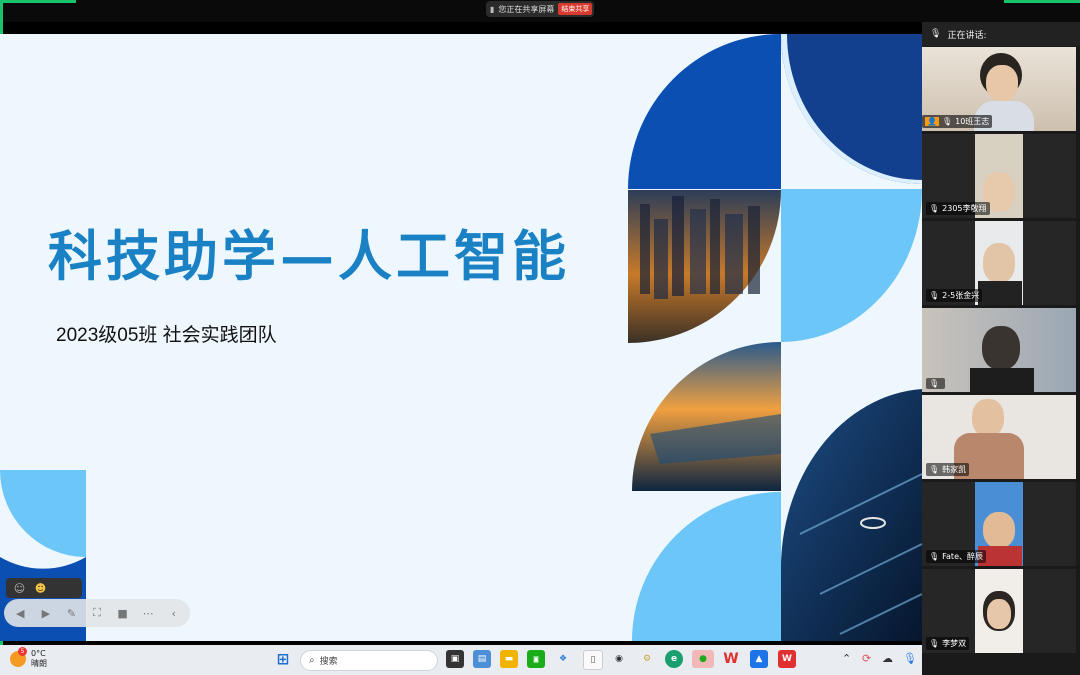 This screenshot has height=675, width=1080. Describe the element at coordinates (536, 659) in the screenshot. I see `wechat-work-icon: ◙` at that location.